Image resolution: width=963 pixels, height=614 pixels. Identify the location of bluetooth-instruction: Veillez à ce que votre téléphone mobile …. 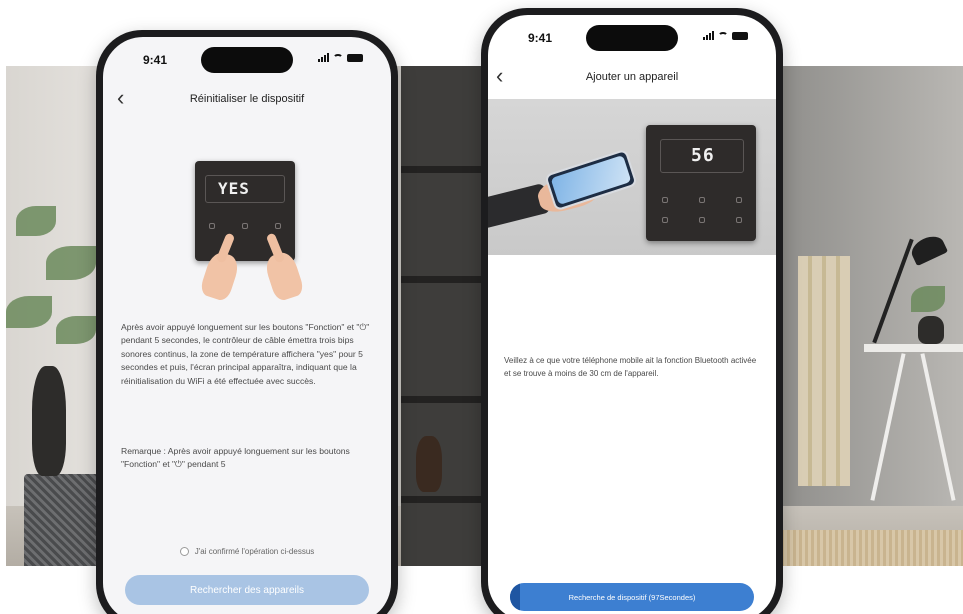
(630, 367).